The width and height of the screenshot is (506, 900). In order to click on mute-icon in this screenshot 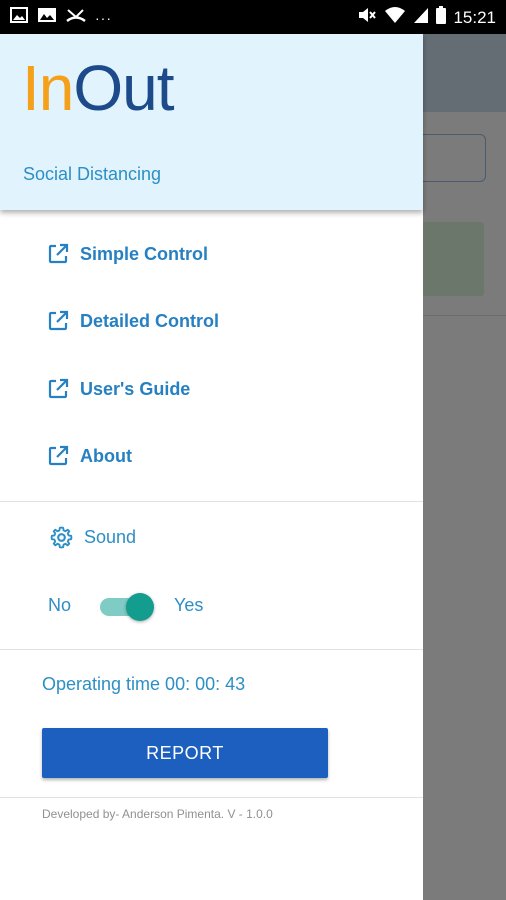, I will do `click(367, 17)`.